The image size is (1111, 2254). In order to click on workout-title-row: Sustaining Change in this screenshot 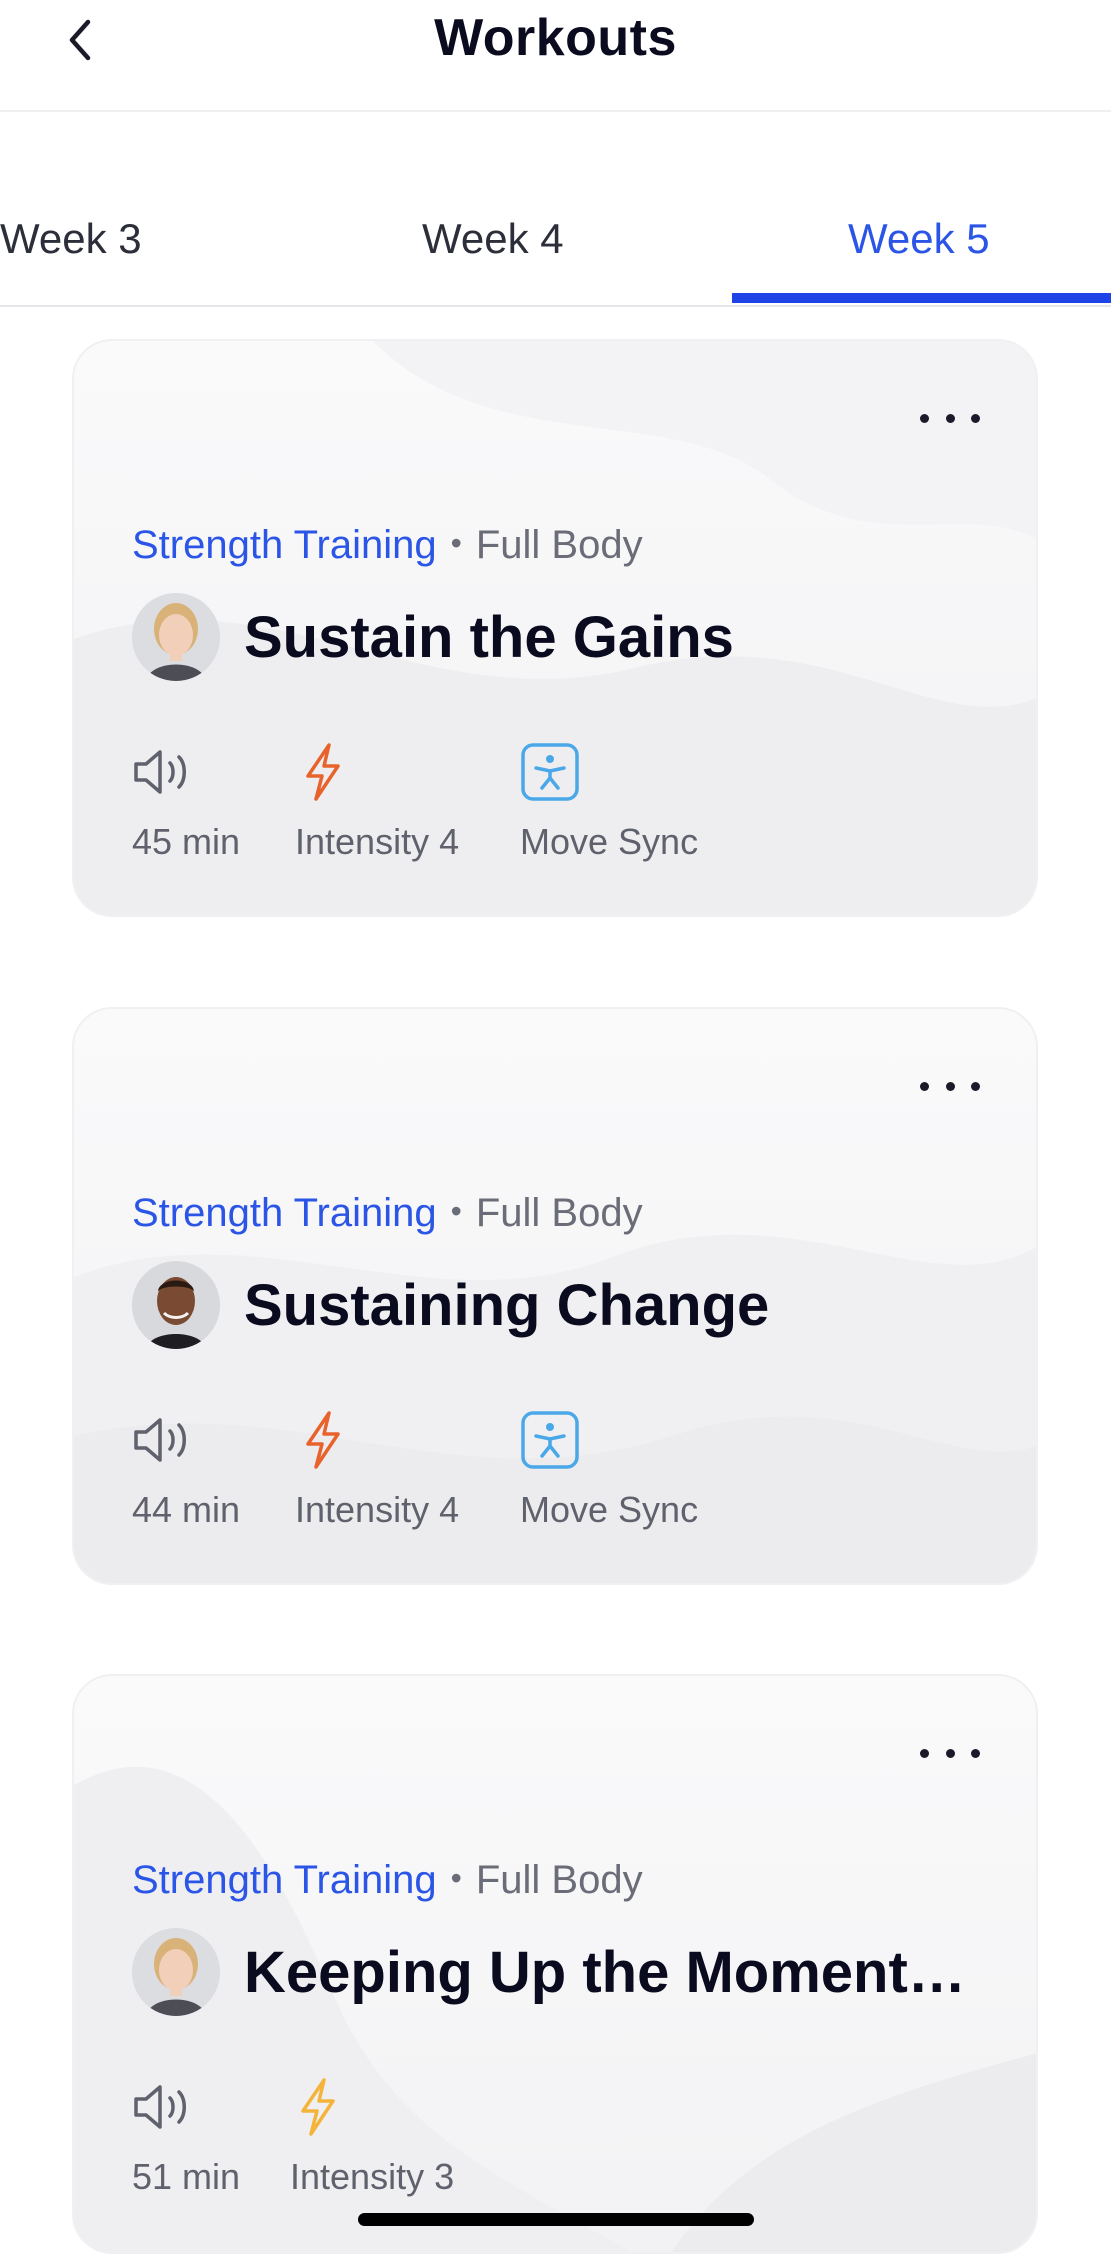, I will do `click(450, 1305)`.